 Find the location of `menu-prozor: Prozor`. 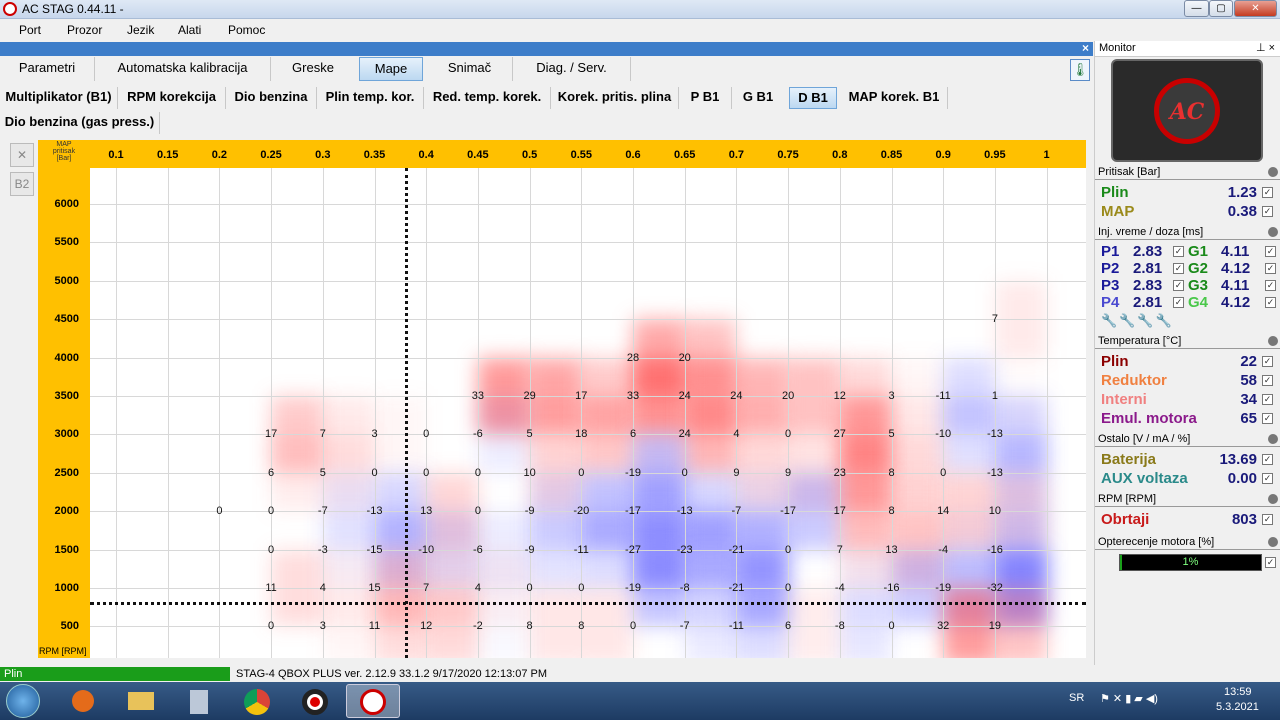

menu-prozor: Prozor is located at coordinates (84, 30).